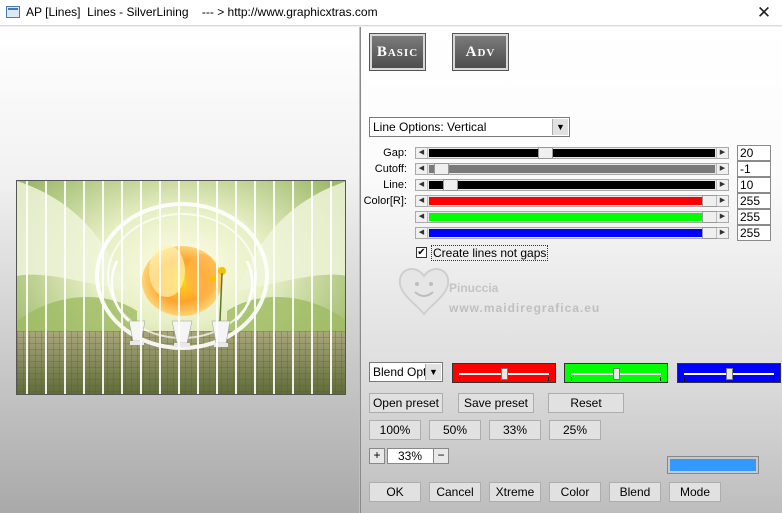 The image size is (782, 513). I want to click on close-icon: ✕, so click(764, 13).